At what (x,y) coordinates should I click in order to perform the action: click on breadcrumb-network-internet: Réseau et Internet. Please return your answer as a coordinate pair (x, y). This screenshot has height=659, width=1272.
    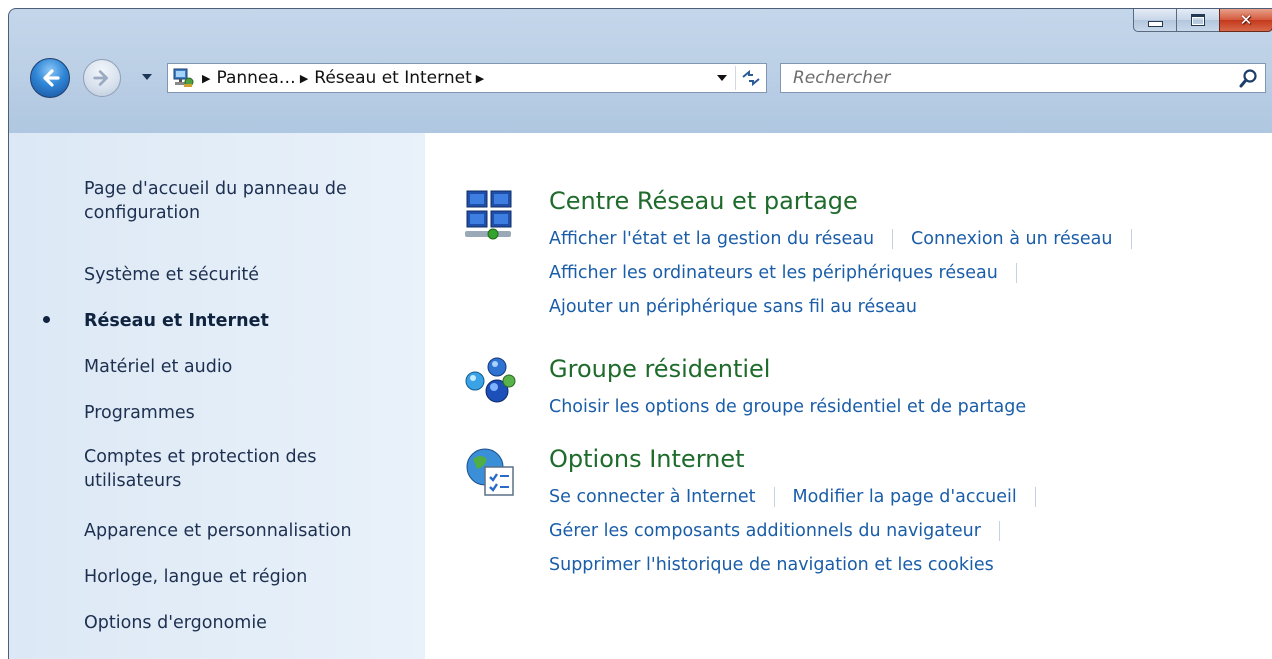
    Looking at the image, I should click on (392, 78).